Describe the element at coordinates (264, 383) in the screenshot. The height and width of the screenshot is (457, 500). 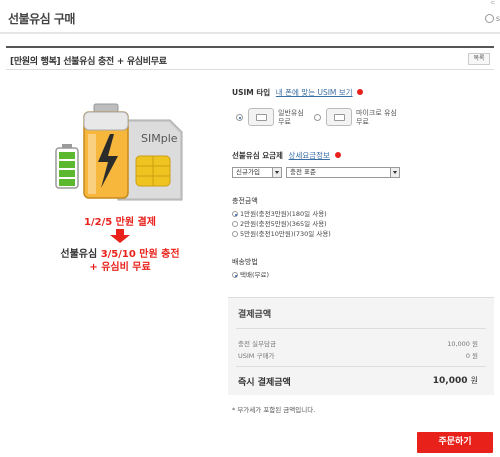
I see `total-label: 즉시 결제금액` at that location.